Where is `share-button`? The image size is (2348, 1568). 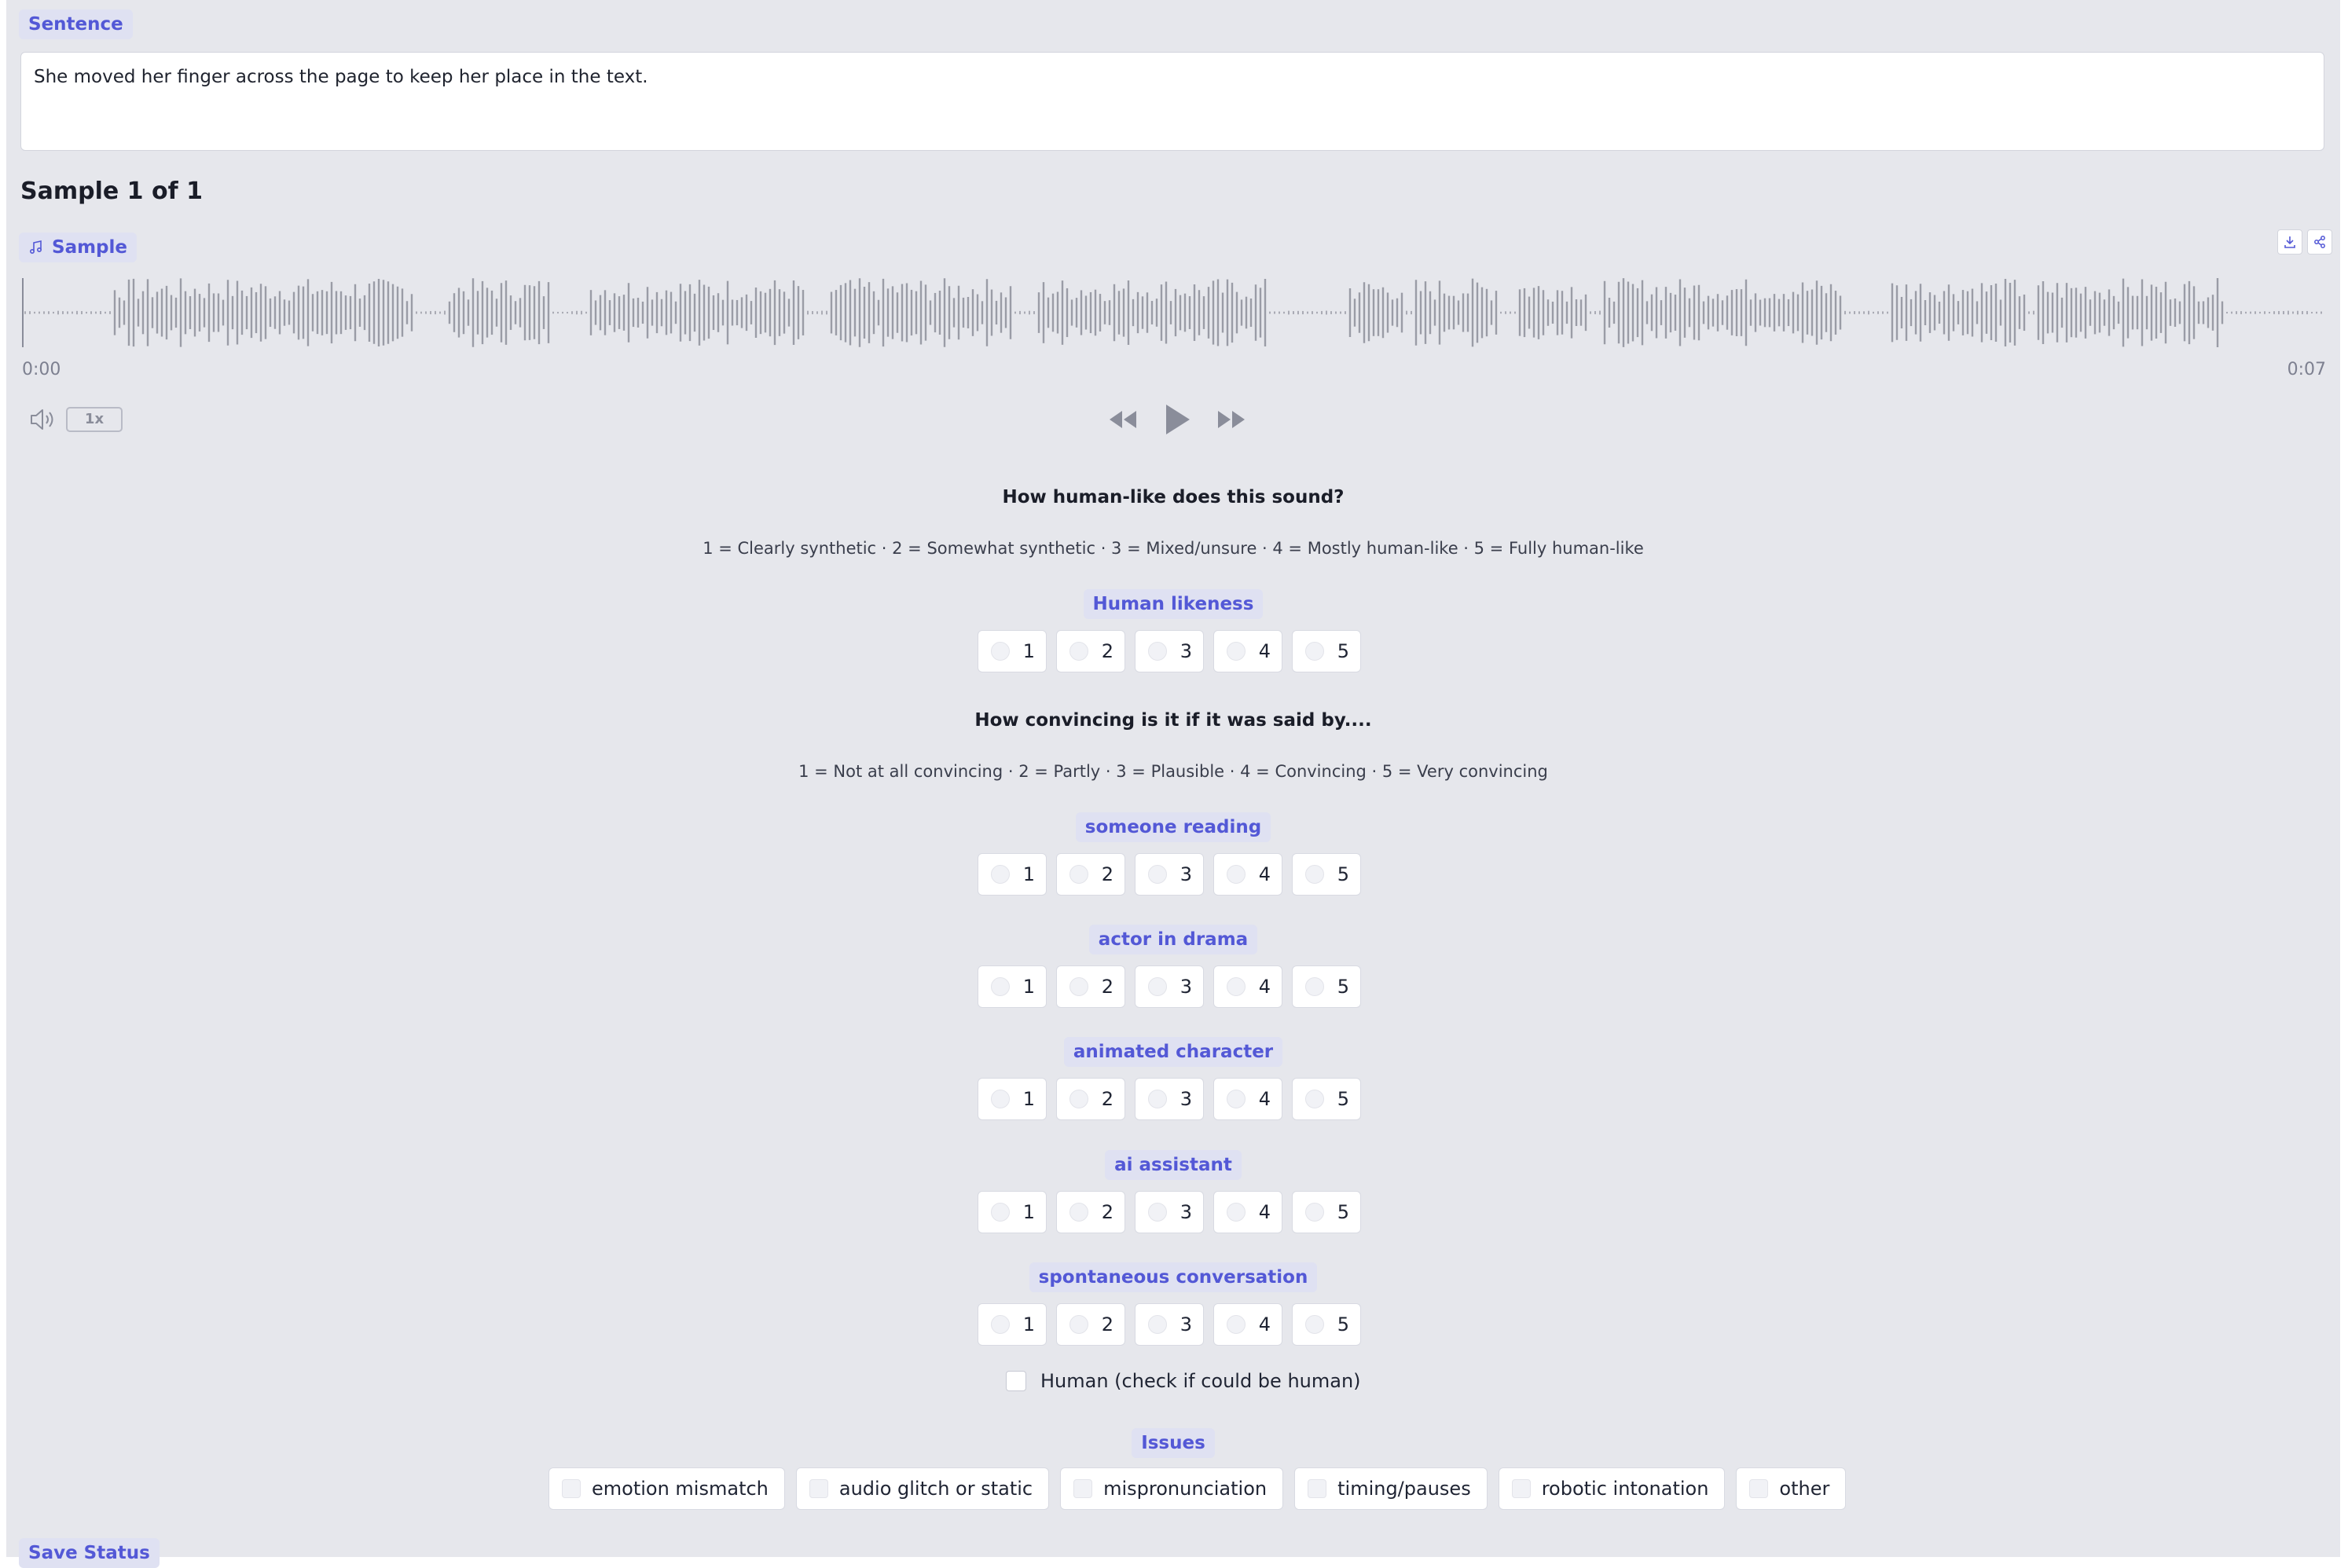 share-button is located at coordinates (2319, 242).